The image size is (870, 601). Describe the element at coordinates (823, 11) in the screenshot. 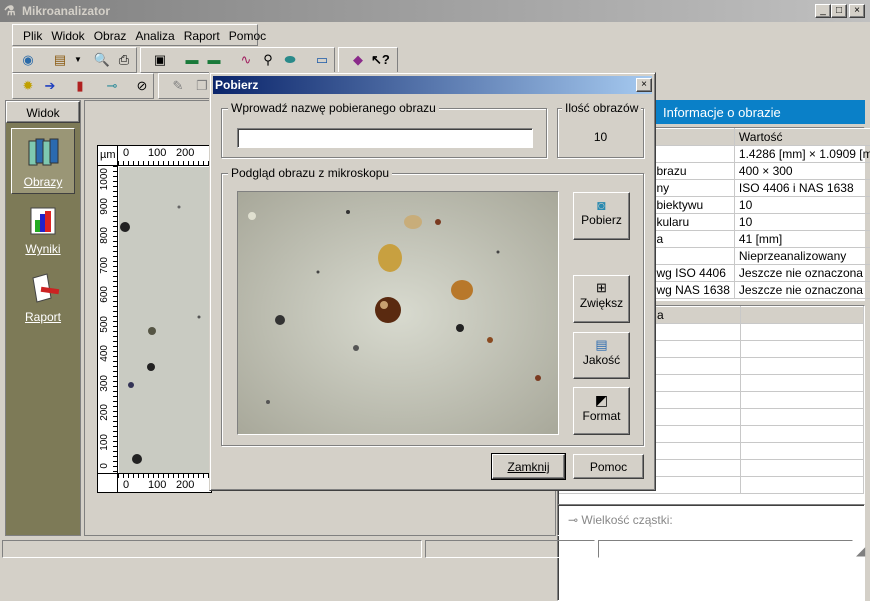

I see `minimize-button: _` at that location.